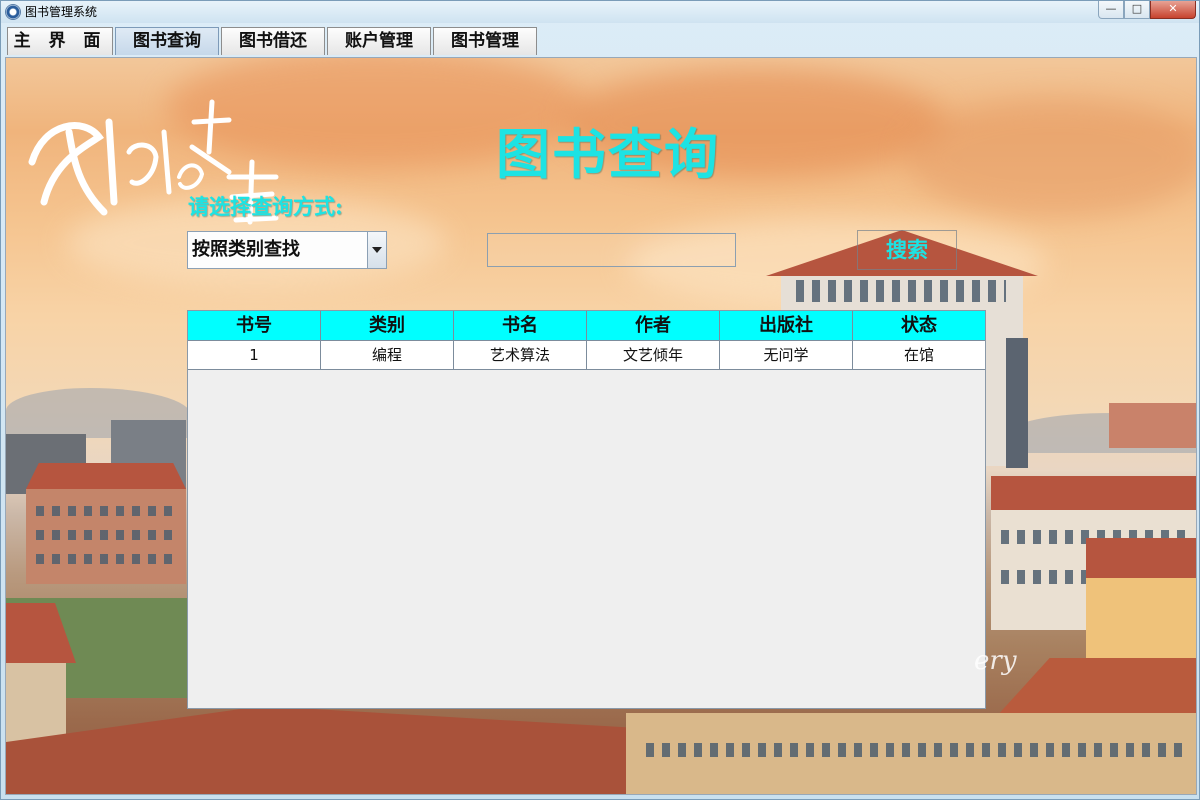 This screenshot has width=1200, height=800. I want to click on app-logo-icon, so click(13, 12).